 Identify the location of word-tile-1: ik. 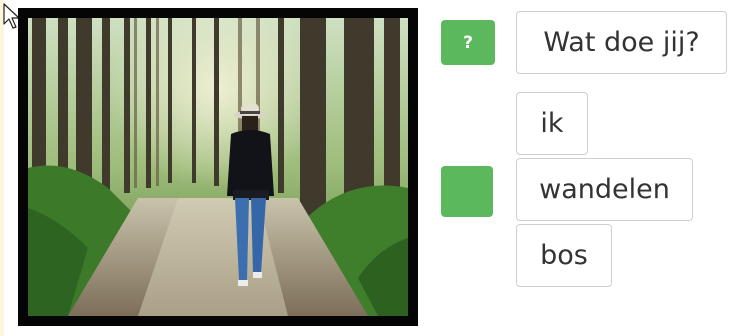
(552, 123).